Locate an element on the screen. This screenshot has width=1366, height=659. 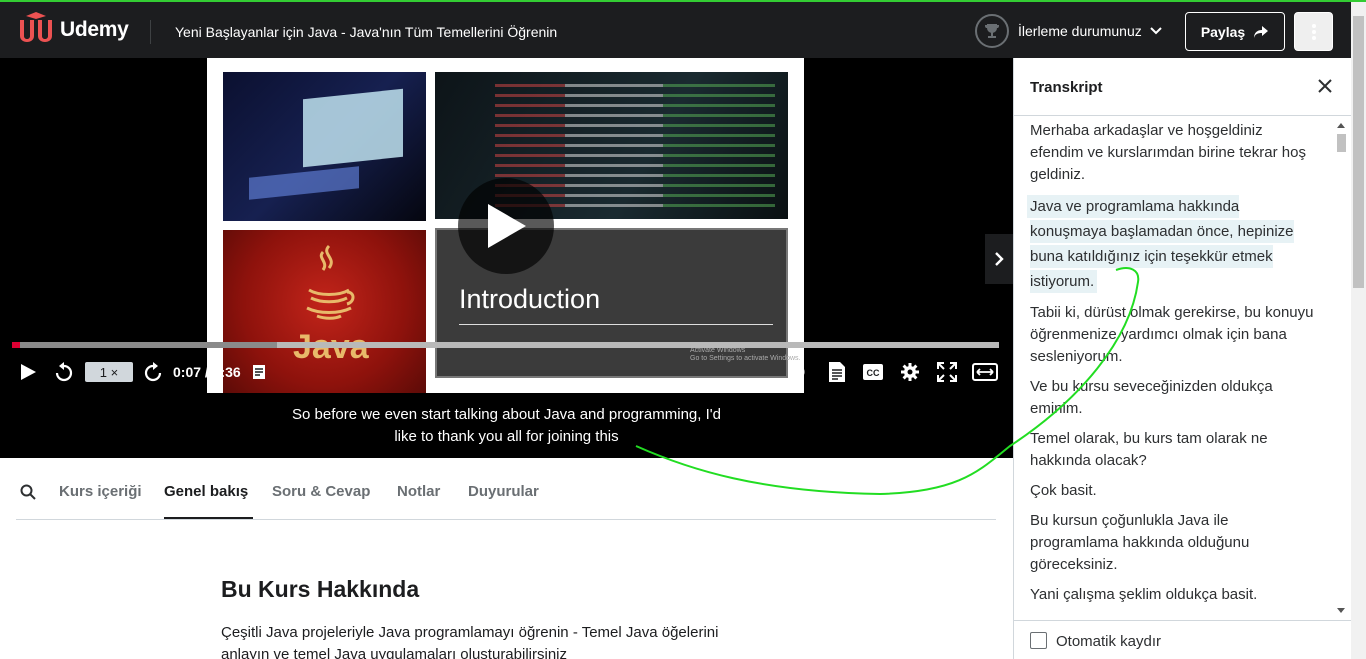
fullscreen-button is located at coordinates (947, 372).